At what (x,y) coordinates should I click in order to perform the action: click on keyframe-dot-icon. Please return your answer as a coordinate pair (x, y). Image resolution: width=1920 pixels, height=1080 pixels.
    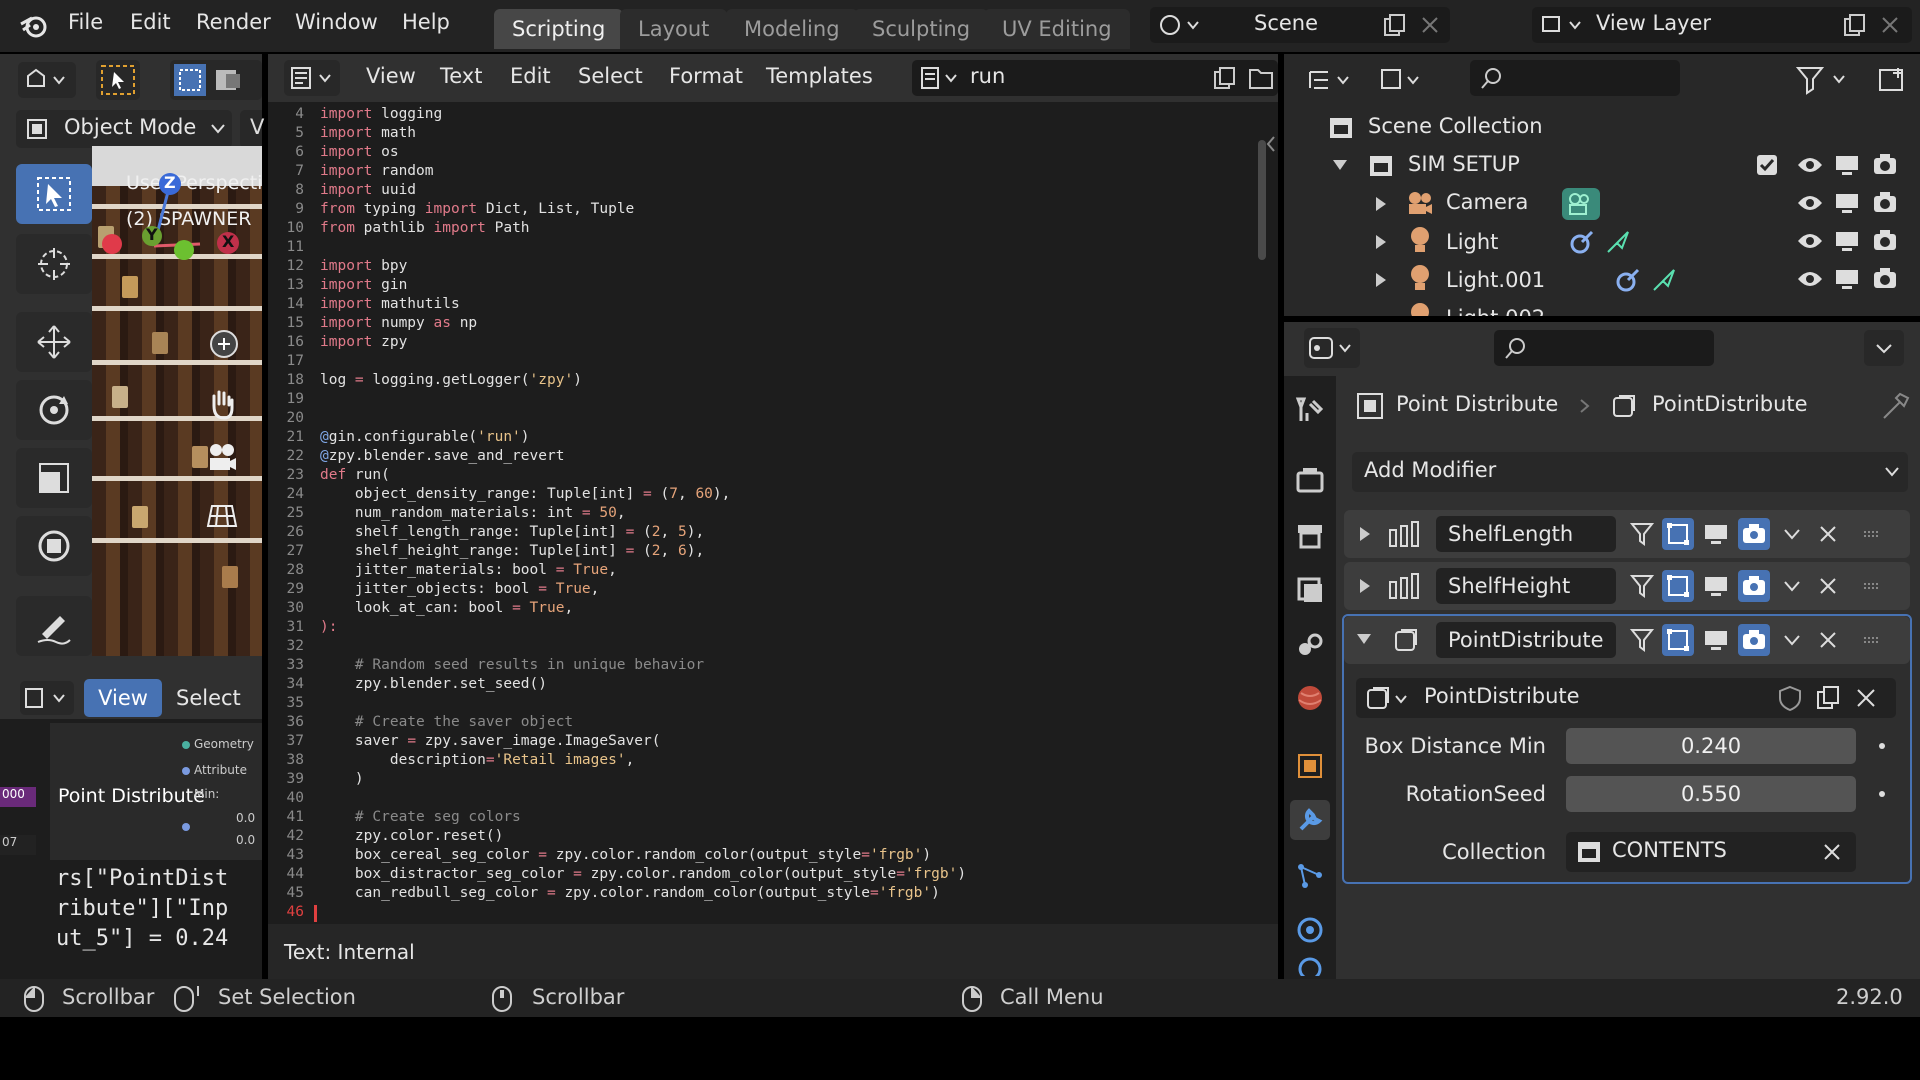
    Looking at the image, I should click on (1882, 794).